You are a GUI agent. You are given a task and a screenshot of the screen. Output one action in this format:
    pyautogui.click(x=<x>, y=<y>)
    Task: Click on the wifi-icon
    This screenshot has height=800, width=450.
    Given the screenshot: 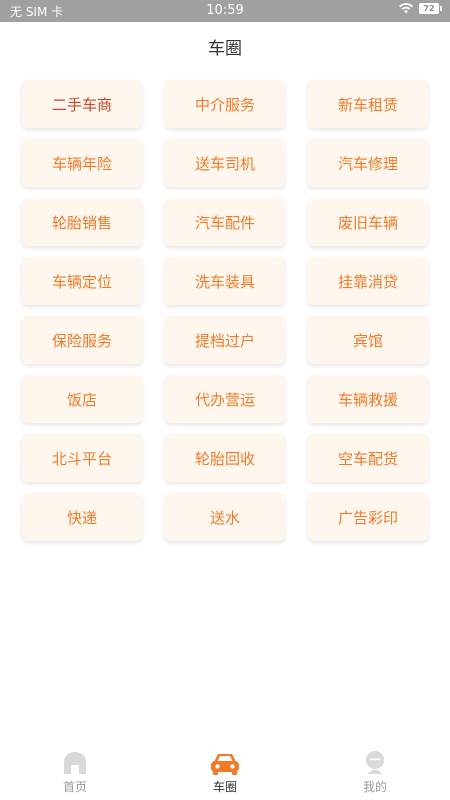 What is the action you would take?
    pyautogui.click(x=406, y=8)
    